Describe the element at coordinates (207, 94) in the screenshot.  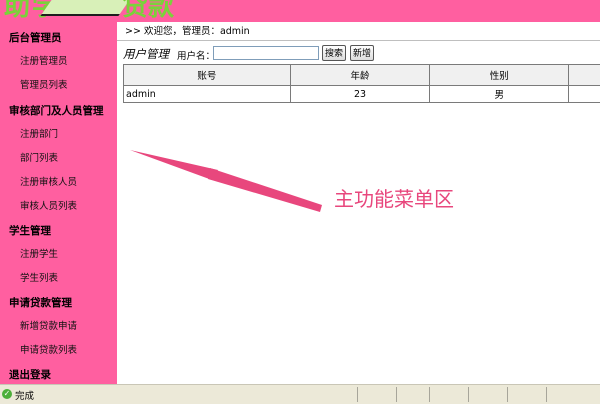
I see `cell-account: admin` at that location.